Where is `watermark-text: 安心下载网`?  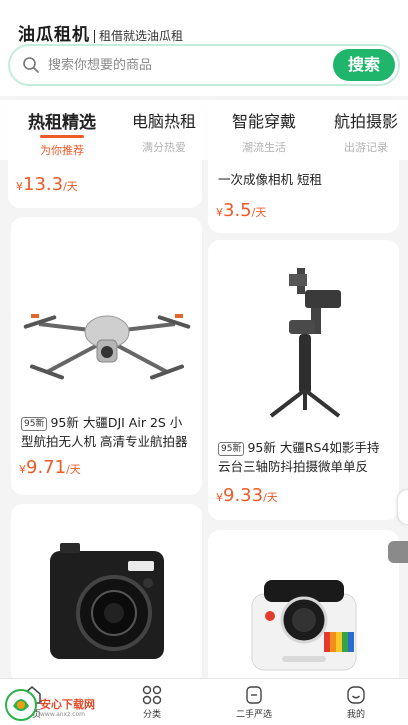
watermark-text: 安心下载网 is located at coordinates (67, 704).